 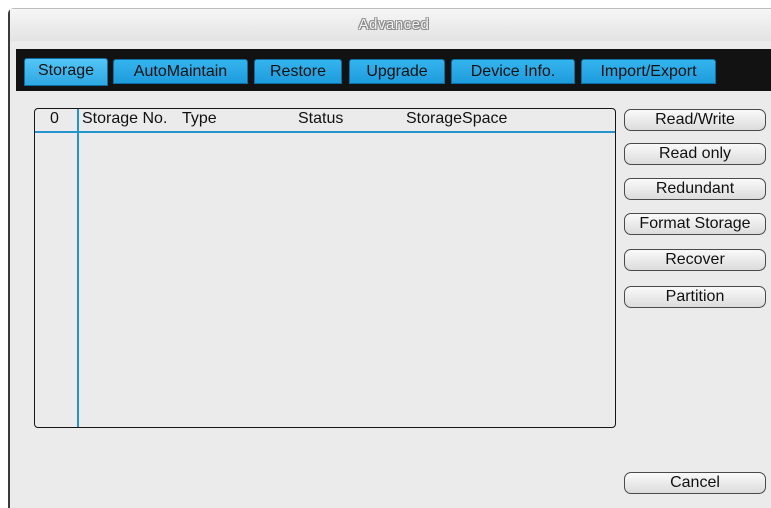 What do you see at coordinates (695, 297) in the screenshot?
I see `partition-button: Partition` at bounding box center [695, 297].